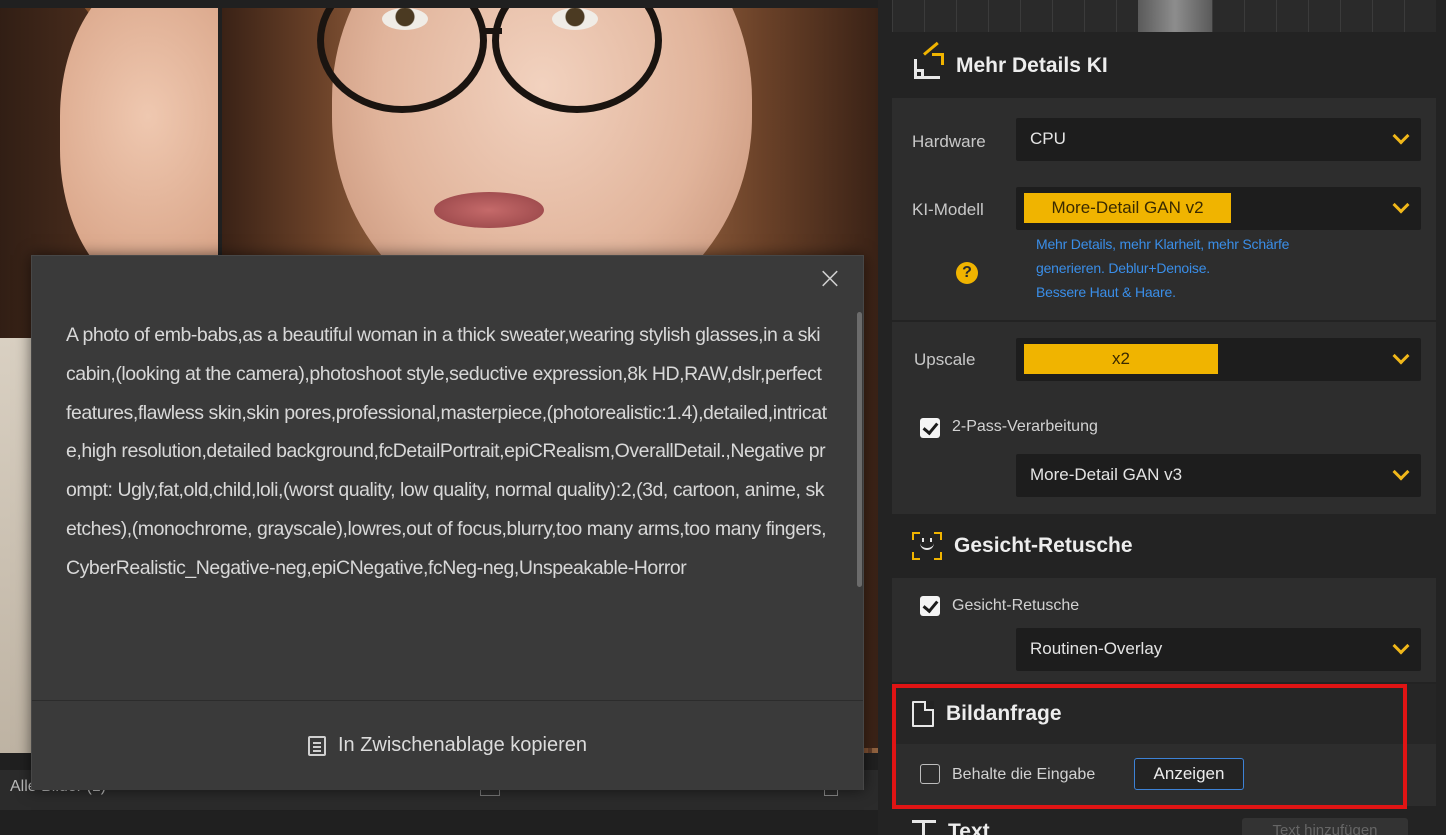 This screenshot has width=1446, height=835. I want to click on section-body-gesicht: Gesicht-Retusche Routinen-Overlay, so click(1164, 630).